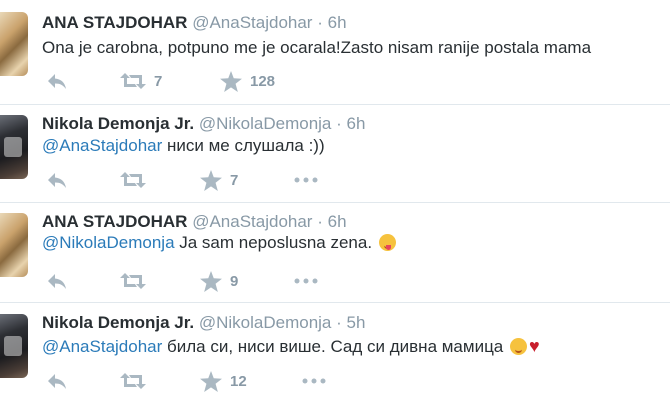  I want to click on tweet-body: ниси ме слушала :)), so click(243, 145).